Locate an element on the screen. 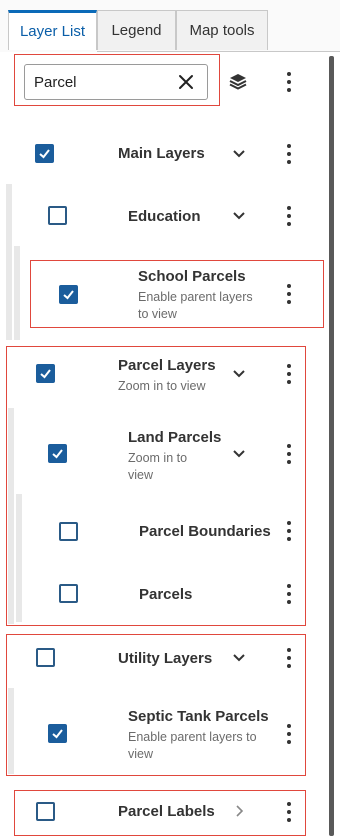 This screenshot has width=340, height=836. tab-layer-list: Layer List is located at coordinates (52, 30).